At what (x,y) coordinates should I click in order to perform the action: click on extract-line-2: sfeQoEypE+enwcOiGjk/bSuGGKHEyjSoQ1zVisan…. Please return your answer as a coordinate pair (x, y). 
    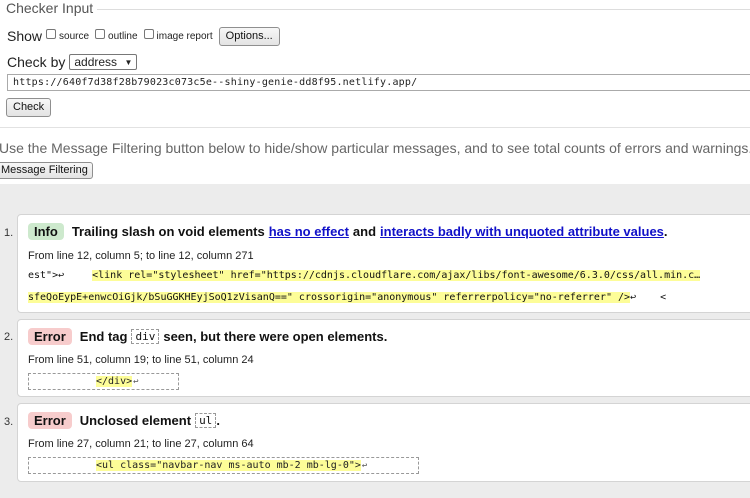
    Looking at the image, I should click on (347, 297).